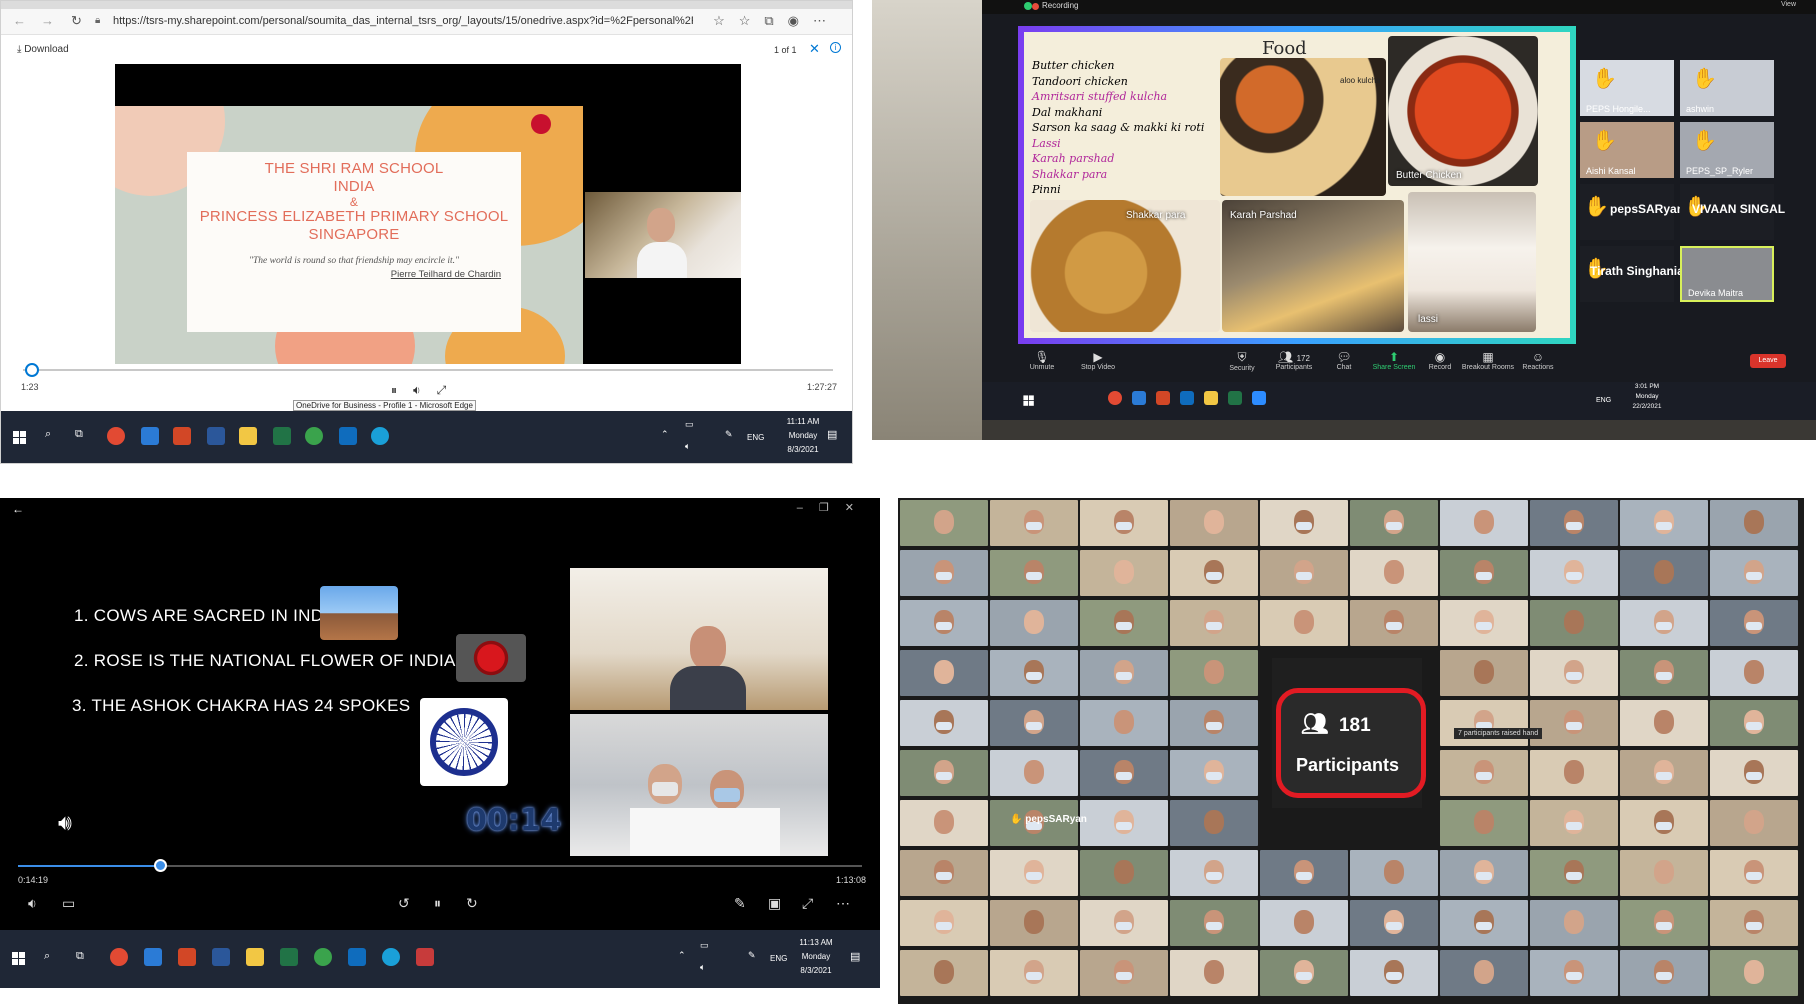 The image size is (1816, 1008). I want to click on browser-tab-strip, so click(426, 5).